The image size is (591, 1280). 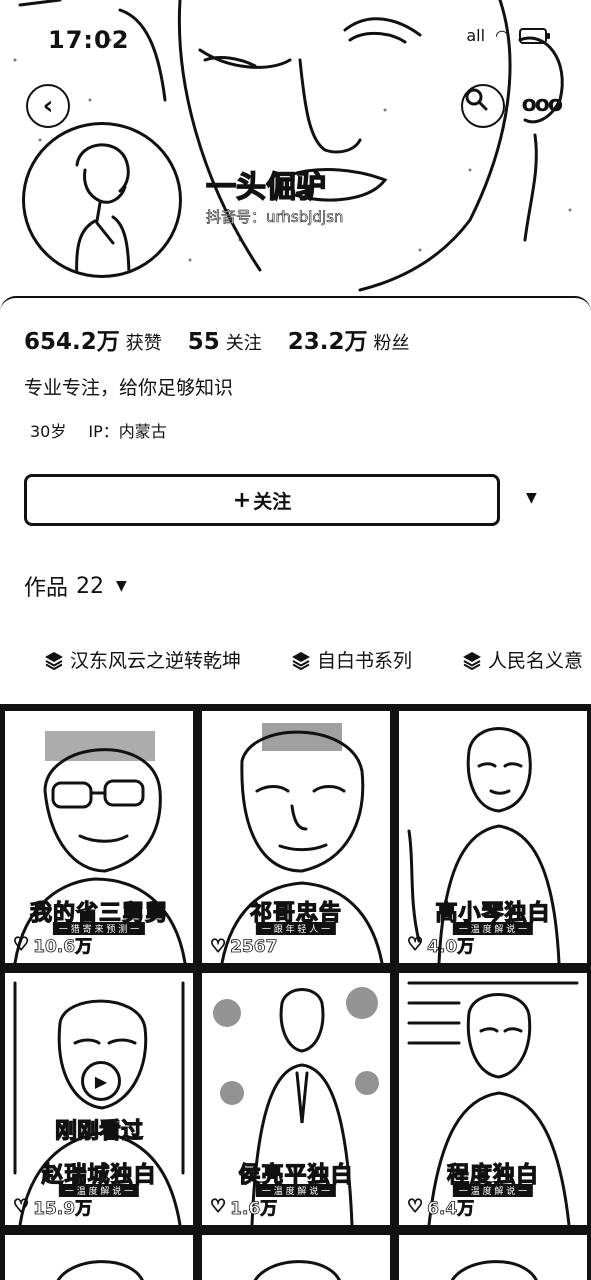 I want to click on profile-stats: 654.2万 获赞 55 关注 23.2万 粉丝, so click(x=217, y=339).